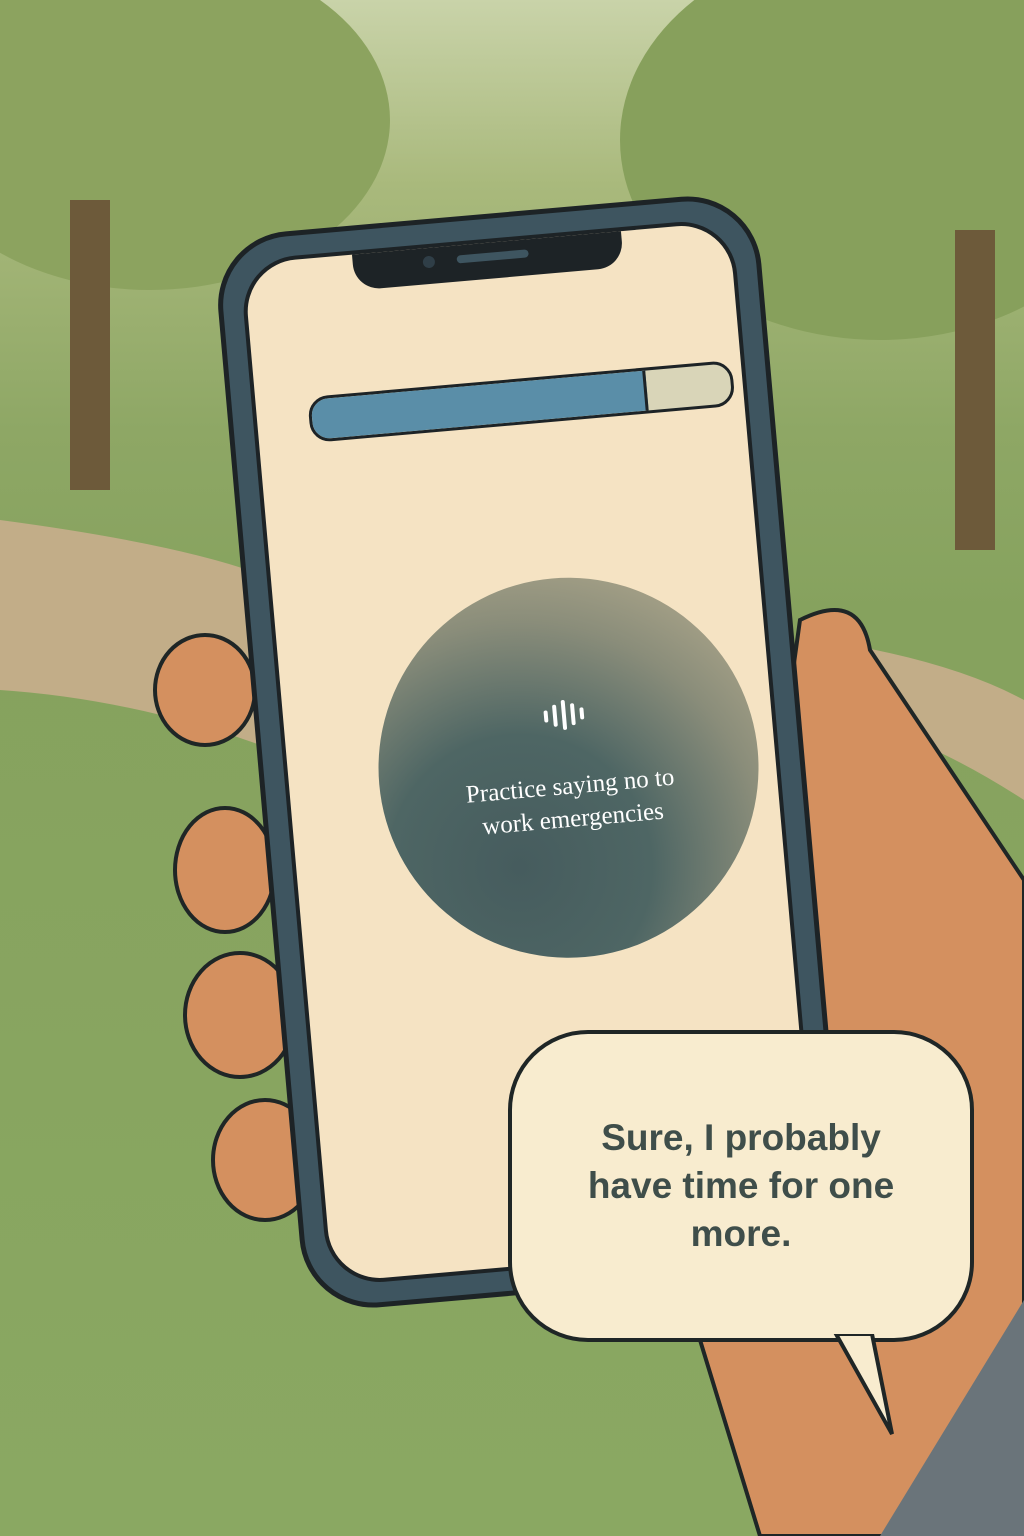  Describe the element at coordinates (570, 802) in the screenshot. I see `prompt-text: Practice saying no to work emergencies` at that location.